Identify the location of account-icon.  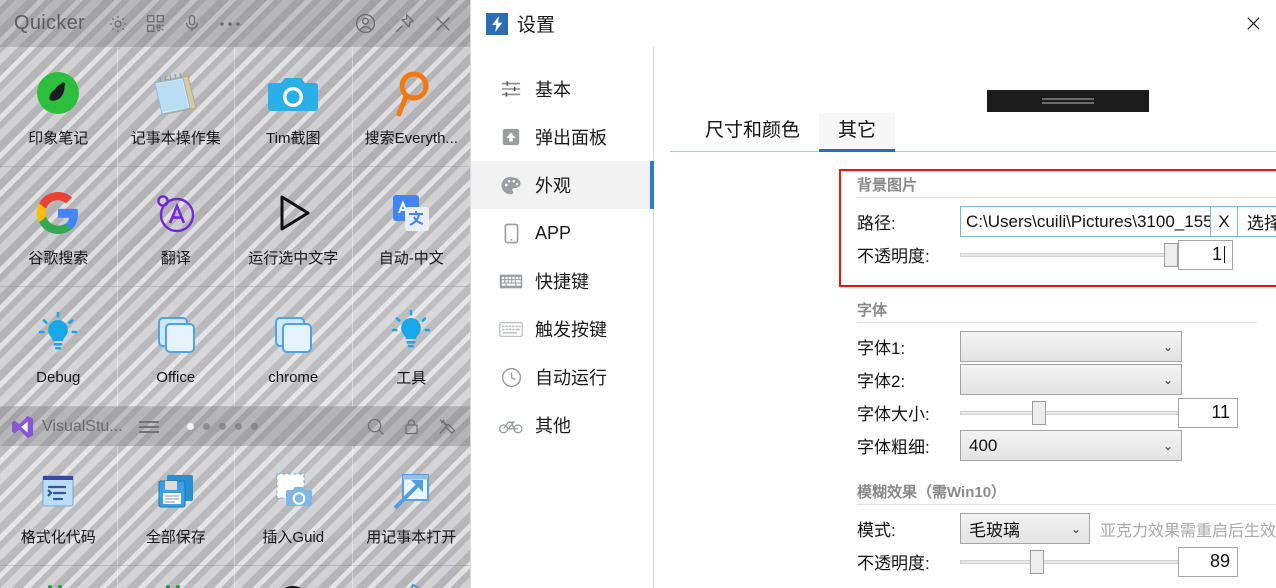
(365, 23).